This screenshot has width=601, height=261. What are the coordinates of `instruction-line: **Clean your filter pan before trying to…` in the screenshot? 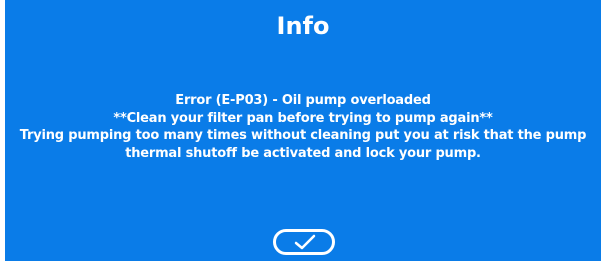 It's located at (303, 118).